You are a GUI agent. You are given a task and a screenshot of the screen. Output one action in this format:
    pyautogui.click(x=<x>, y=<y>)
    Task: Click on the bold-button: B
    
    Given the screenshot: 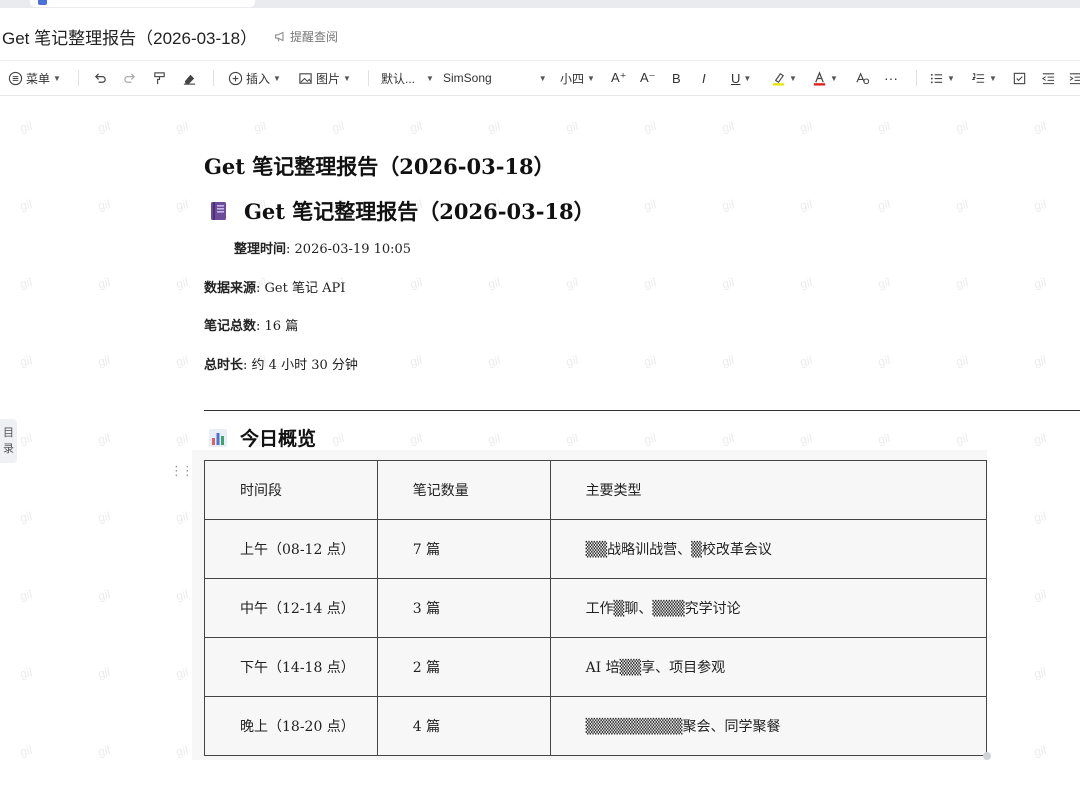 What is the action you would take?
    pyautogui.click(x=676, y=78)
    